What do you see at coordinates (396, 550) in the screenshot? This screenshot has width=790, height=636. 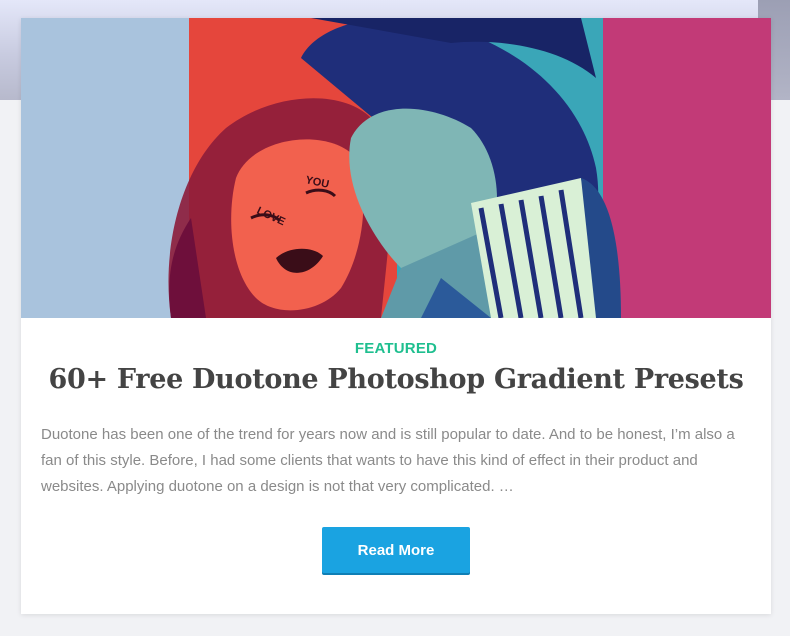 I see `read-more-button: Read More` at bounding box center [396, 550].